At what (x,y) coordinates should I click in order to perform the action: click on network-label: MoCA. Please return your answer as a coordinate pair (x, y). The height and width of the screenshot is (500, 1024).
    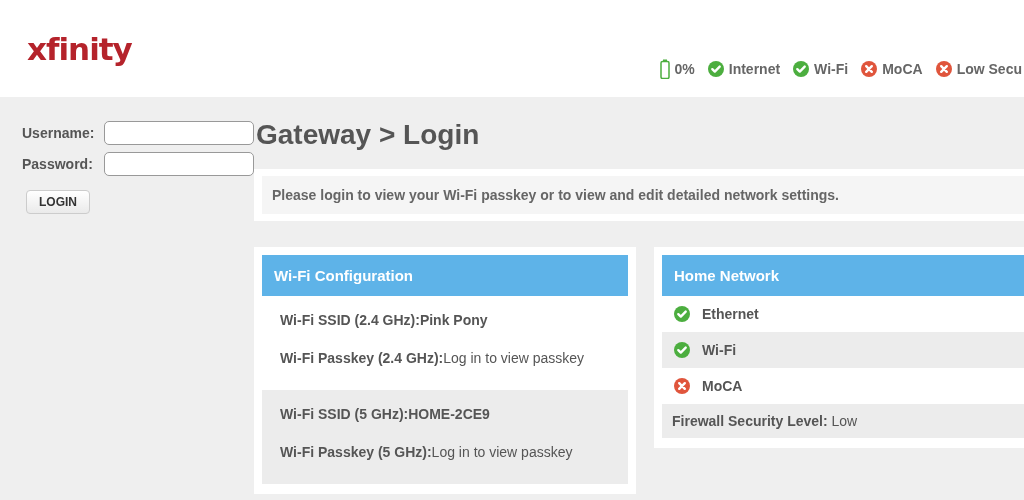
    Looking at the image, I should click on (722, 386).